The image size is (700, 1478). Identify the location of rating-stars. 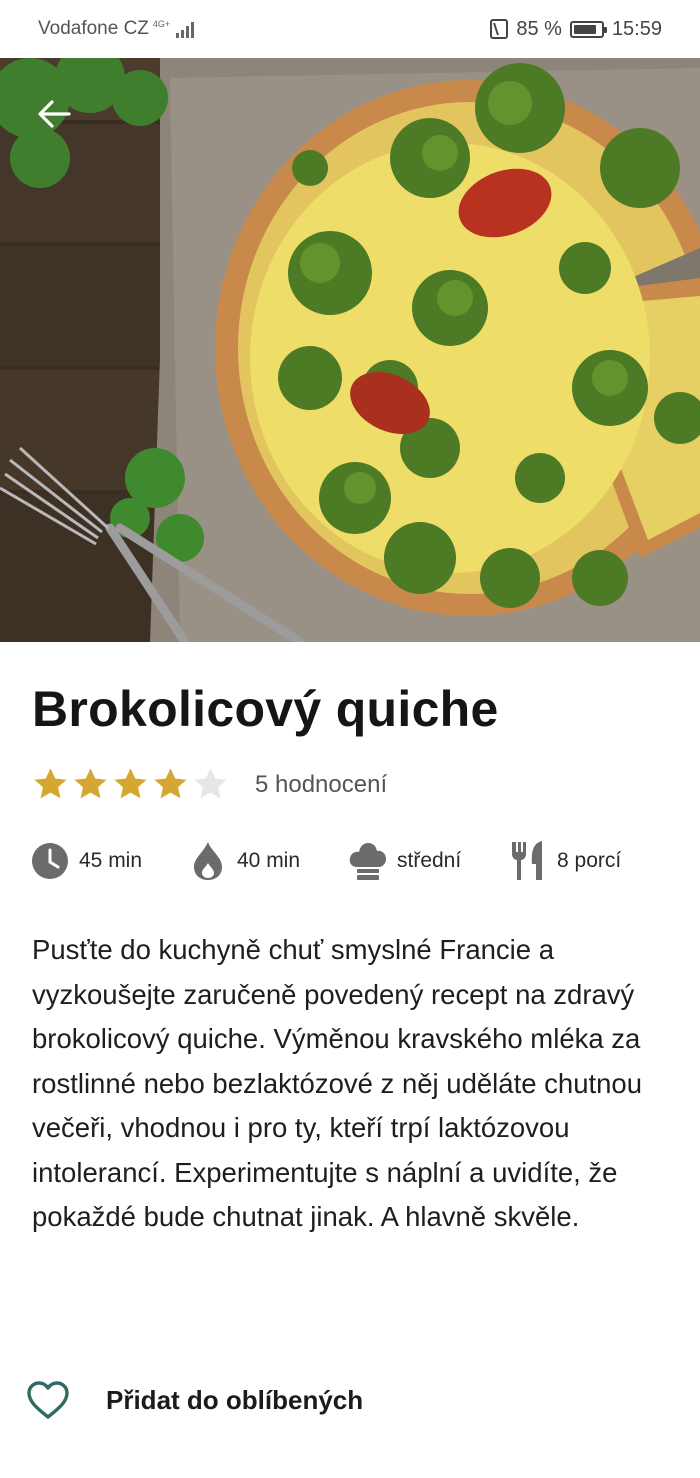
(130, 784).